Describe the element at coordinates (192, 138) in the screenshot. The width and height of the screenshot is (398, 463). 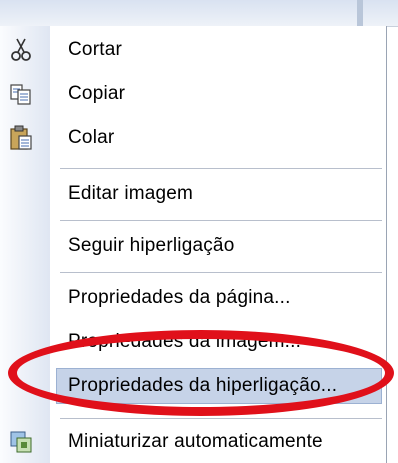
I see `menu-item-paste: Colar` at that location.